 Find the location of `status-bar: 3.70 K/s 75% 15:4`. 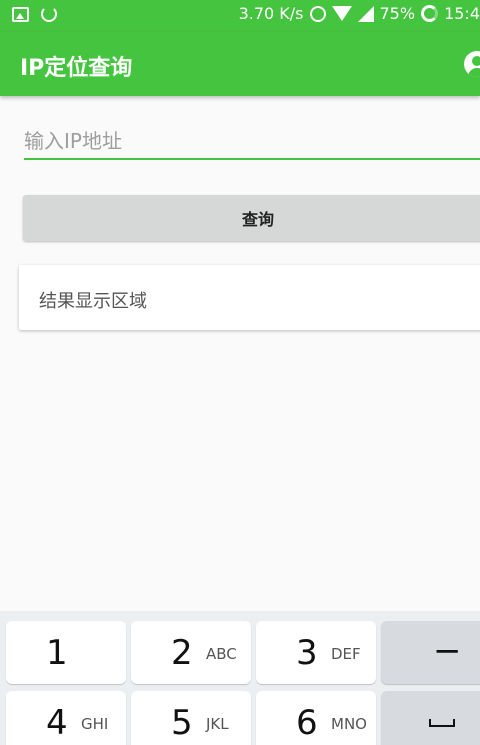

status-bar: 3.70 K/s 75% 15:4 is located at coordinates (240, 16).